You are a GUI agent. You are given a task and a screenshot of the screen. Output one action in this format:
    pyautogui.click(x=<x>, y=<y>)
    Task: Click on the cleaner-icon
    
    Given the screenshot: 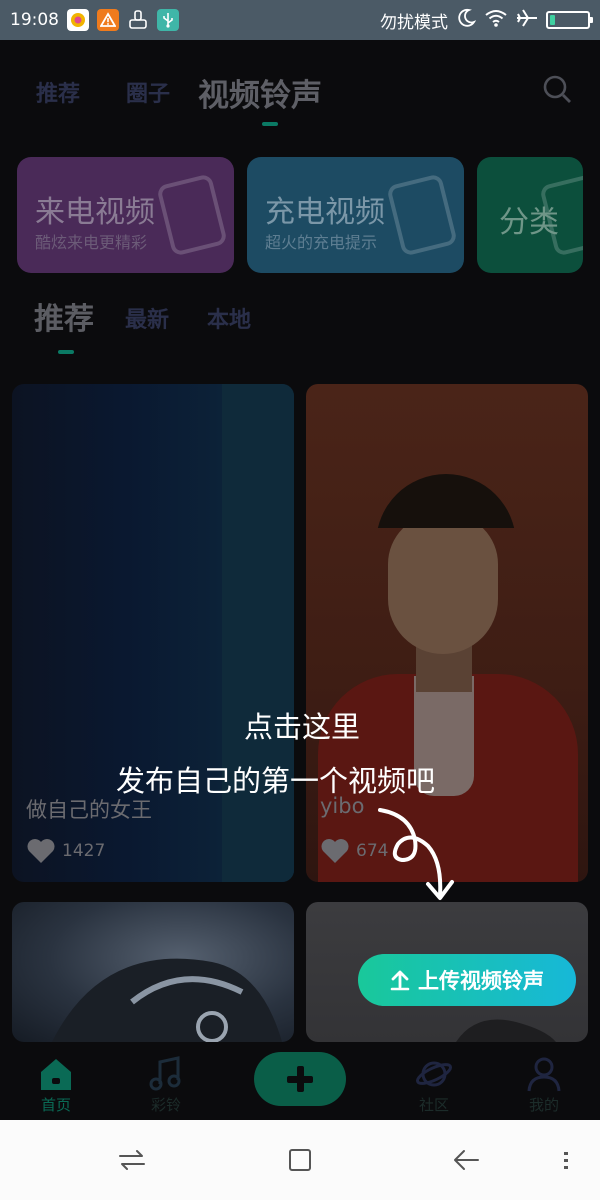 What is the action you would take?
    pyautogui.click(x=138, y=20)
    